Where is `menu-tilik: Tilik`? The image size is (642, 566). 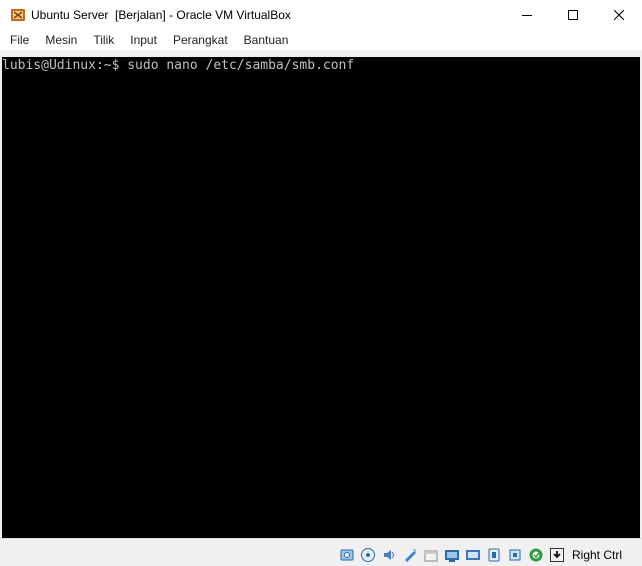 menu-tilik: Tilik is located at coordinates (103, 40).